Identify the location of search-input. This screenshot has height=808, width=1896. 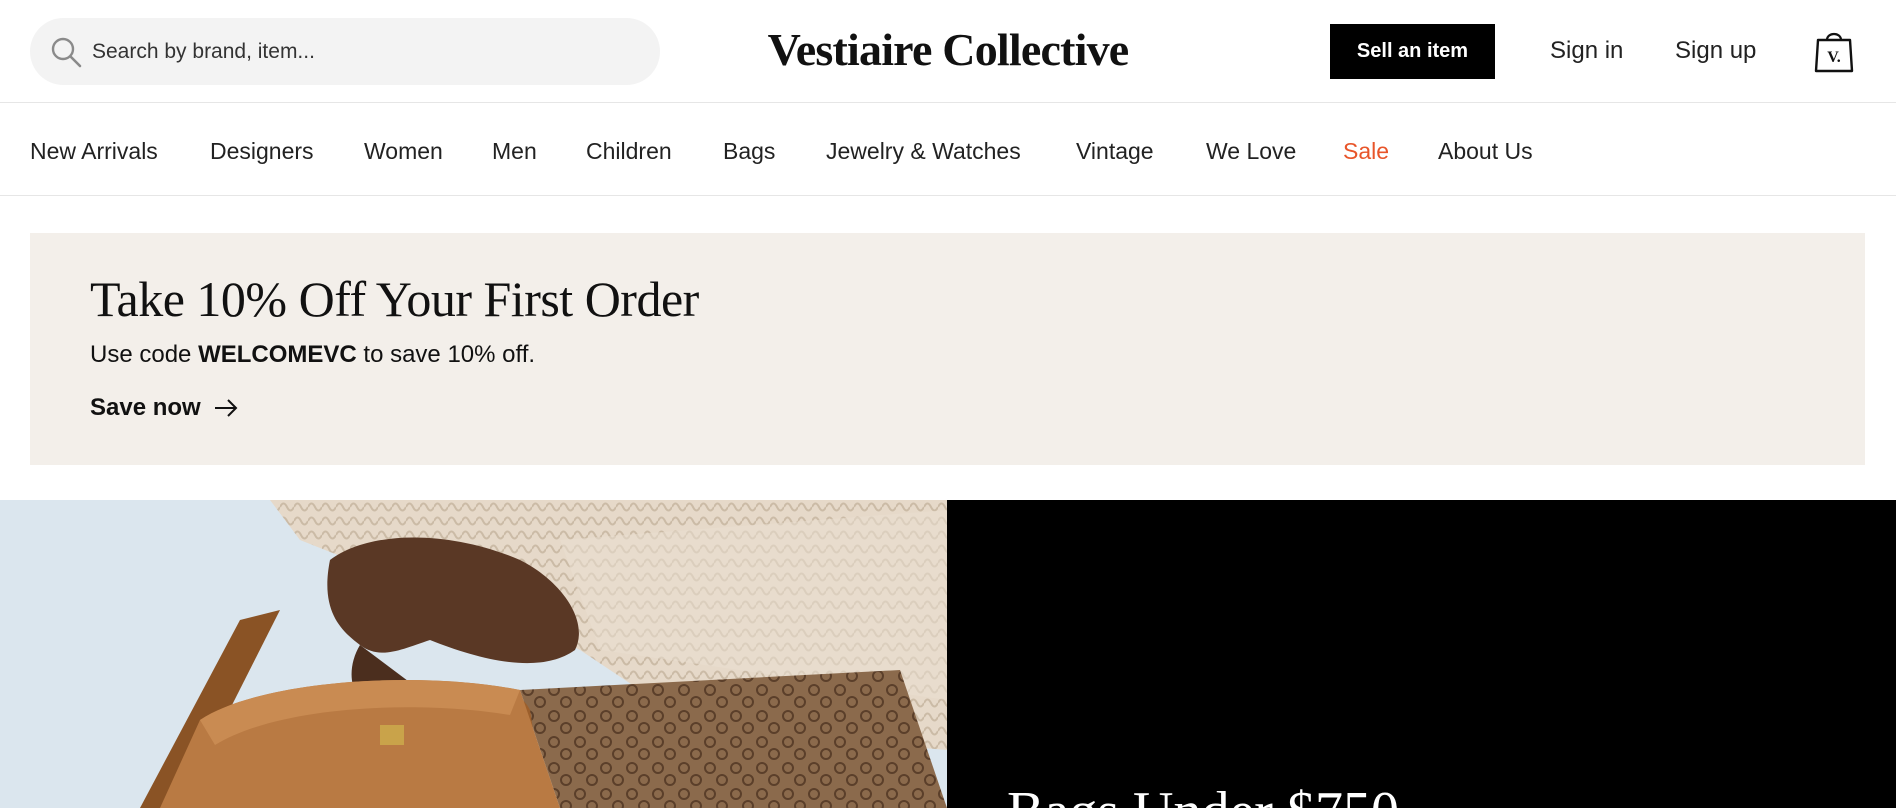
(362, 51).